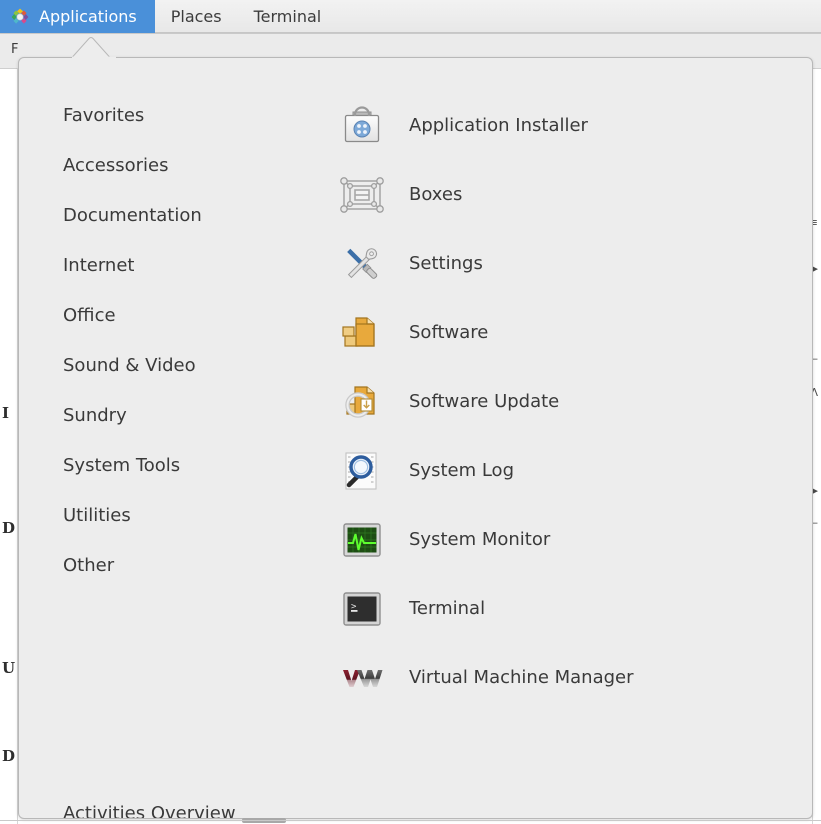  I want to click on background-left-letter: U, so click(9, 668).